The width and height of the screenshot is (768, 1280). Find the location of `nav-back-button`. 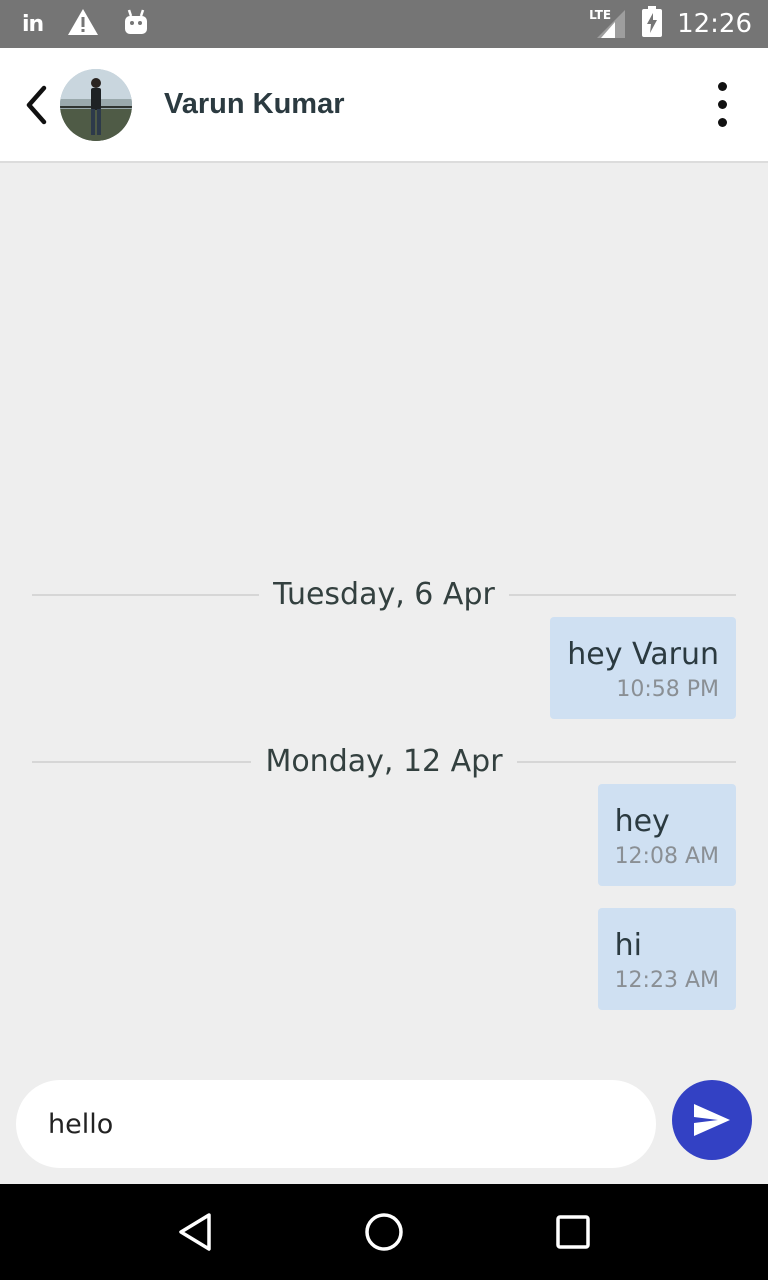

nav-back-button is located at coordinates (195, 1232).